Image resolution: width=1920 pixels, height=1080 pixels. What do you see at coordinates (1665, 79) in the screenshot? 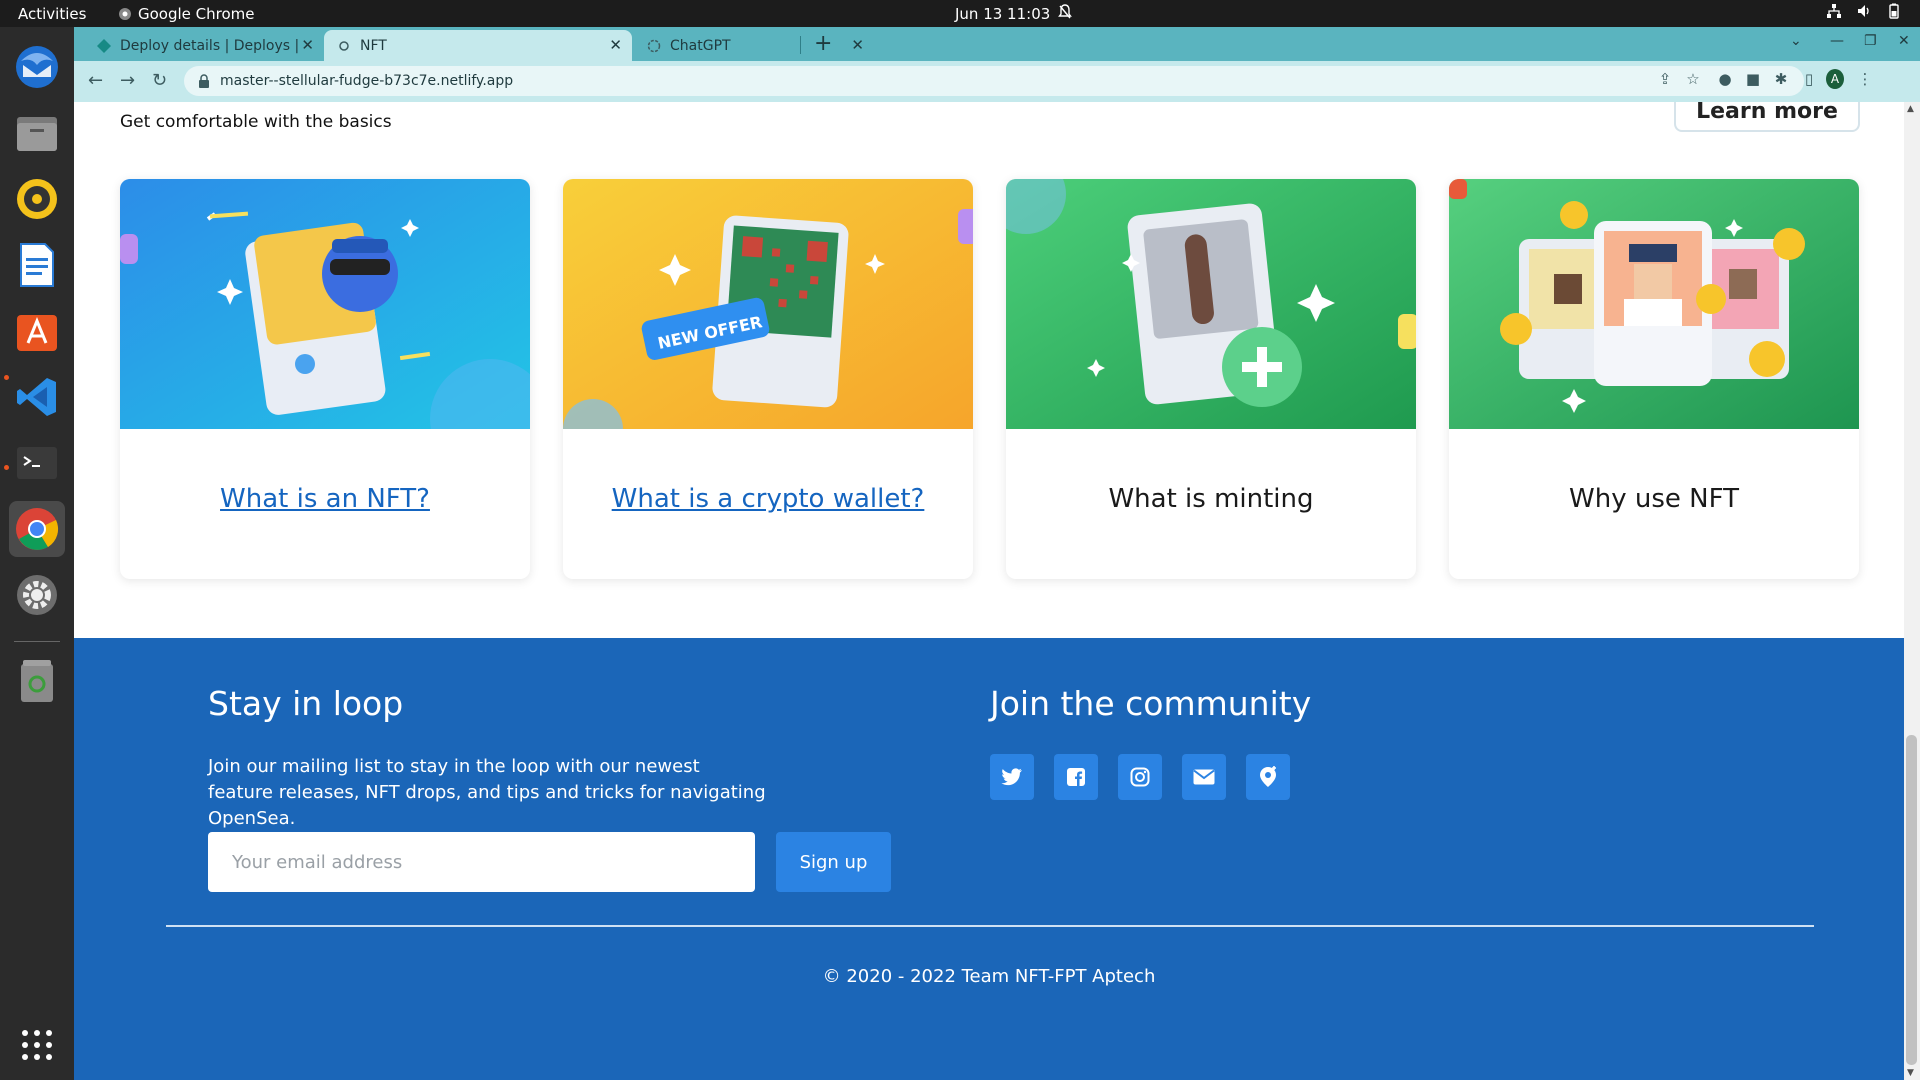
I see `share-icon: ⇪` at bounding box center [1665, 79].